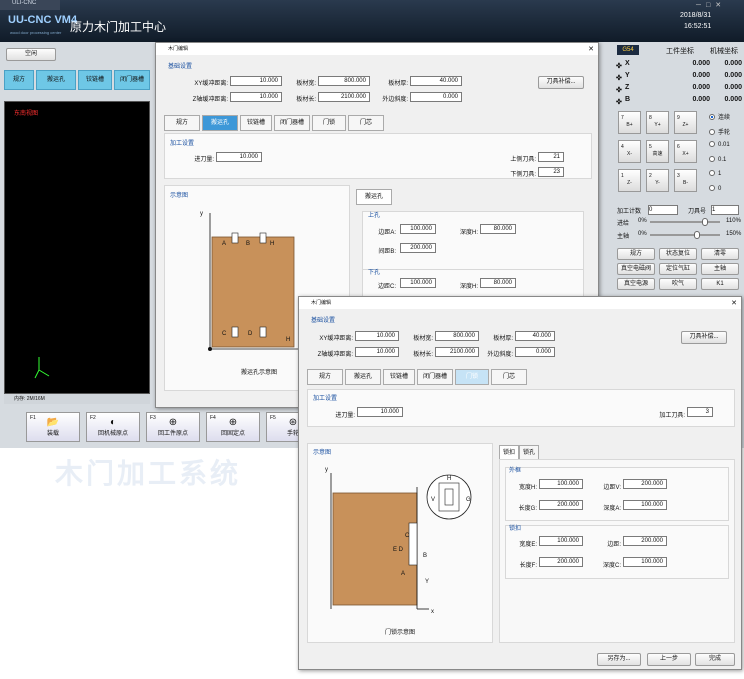 The height and width of the screenshot is (679, 744). I want to click on finish-button: 完成, so click(715, 659).